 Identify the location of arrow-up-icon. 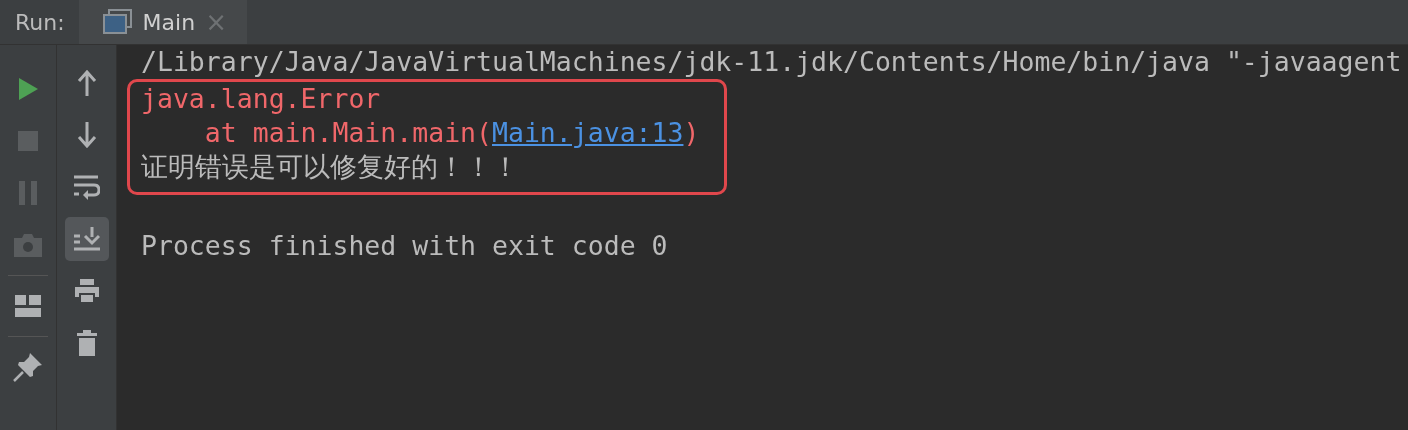
(86, 83).